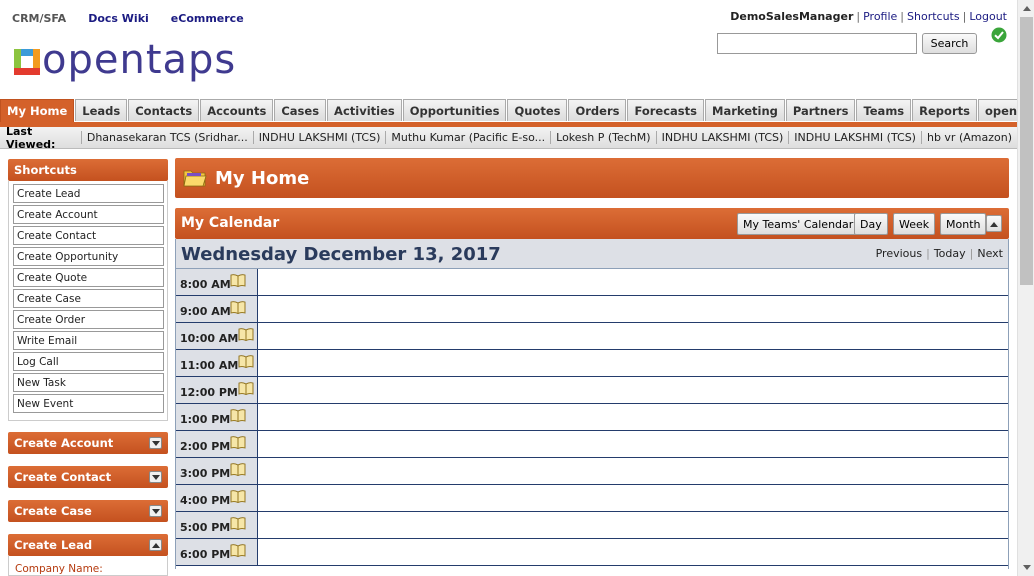 Image resolution: width=1034 pixels, height=576 pixels. What do you see at coordinates (88, 193) in the screenshot?
I see `shortcut-create-lead: Create Lead` at bounding box center [88, 193].